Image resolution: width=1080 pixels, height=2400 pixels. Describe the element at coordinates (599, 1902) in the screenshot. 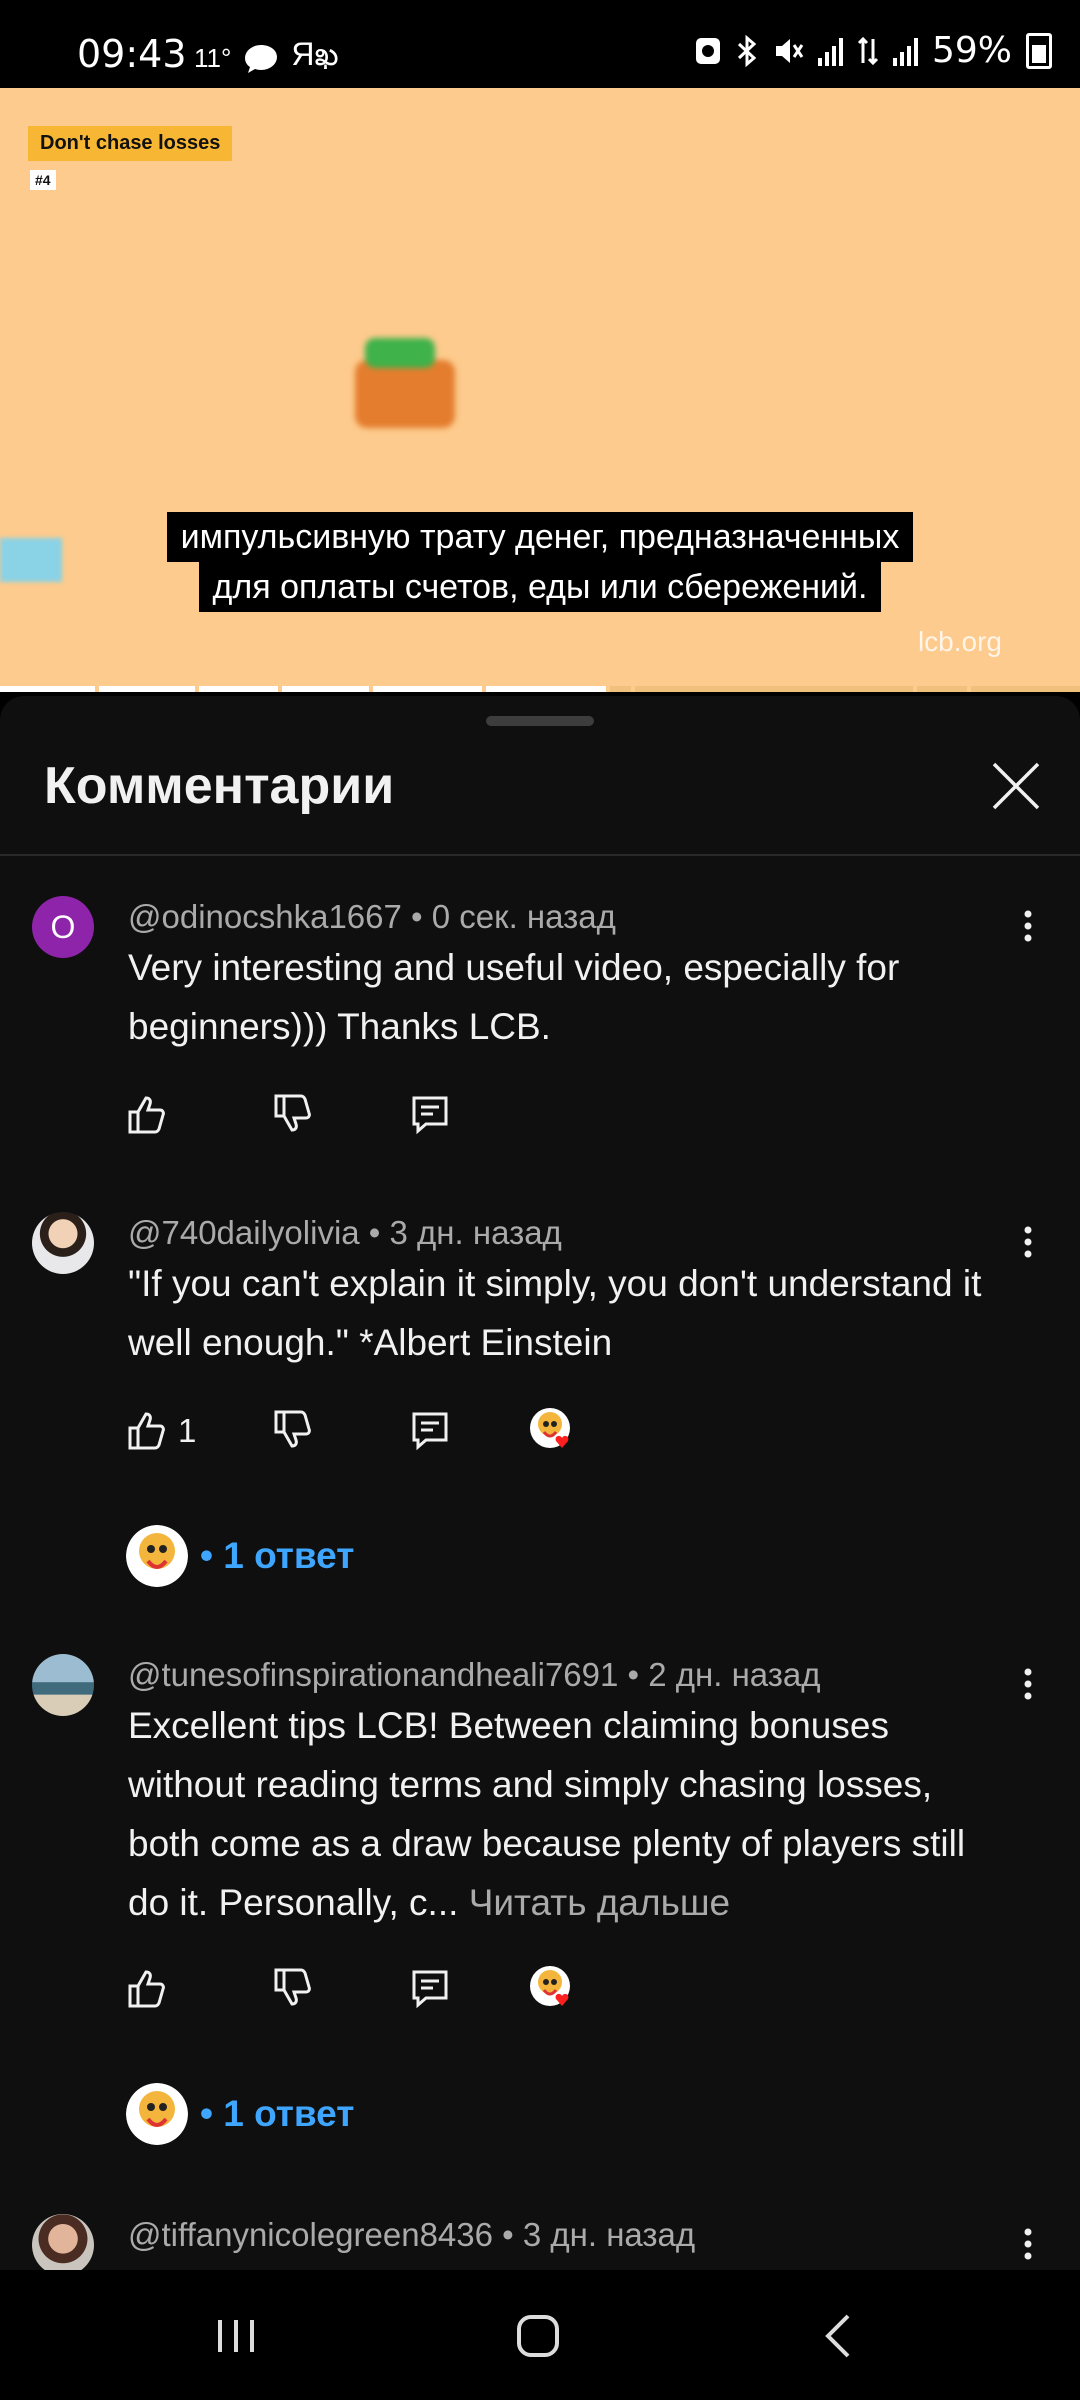

I see `read-more-link: Читать дальше` at that location.